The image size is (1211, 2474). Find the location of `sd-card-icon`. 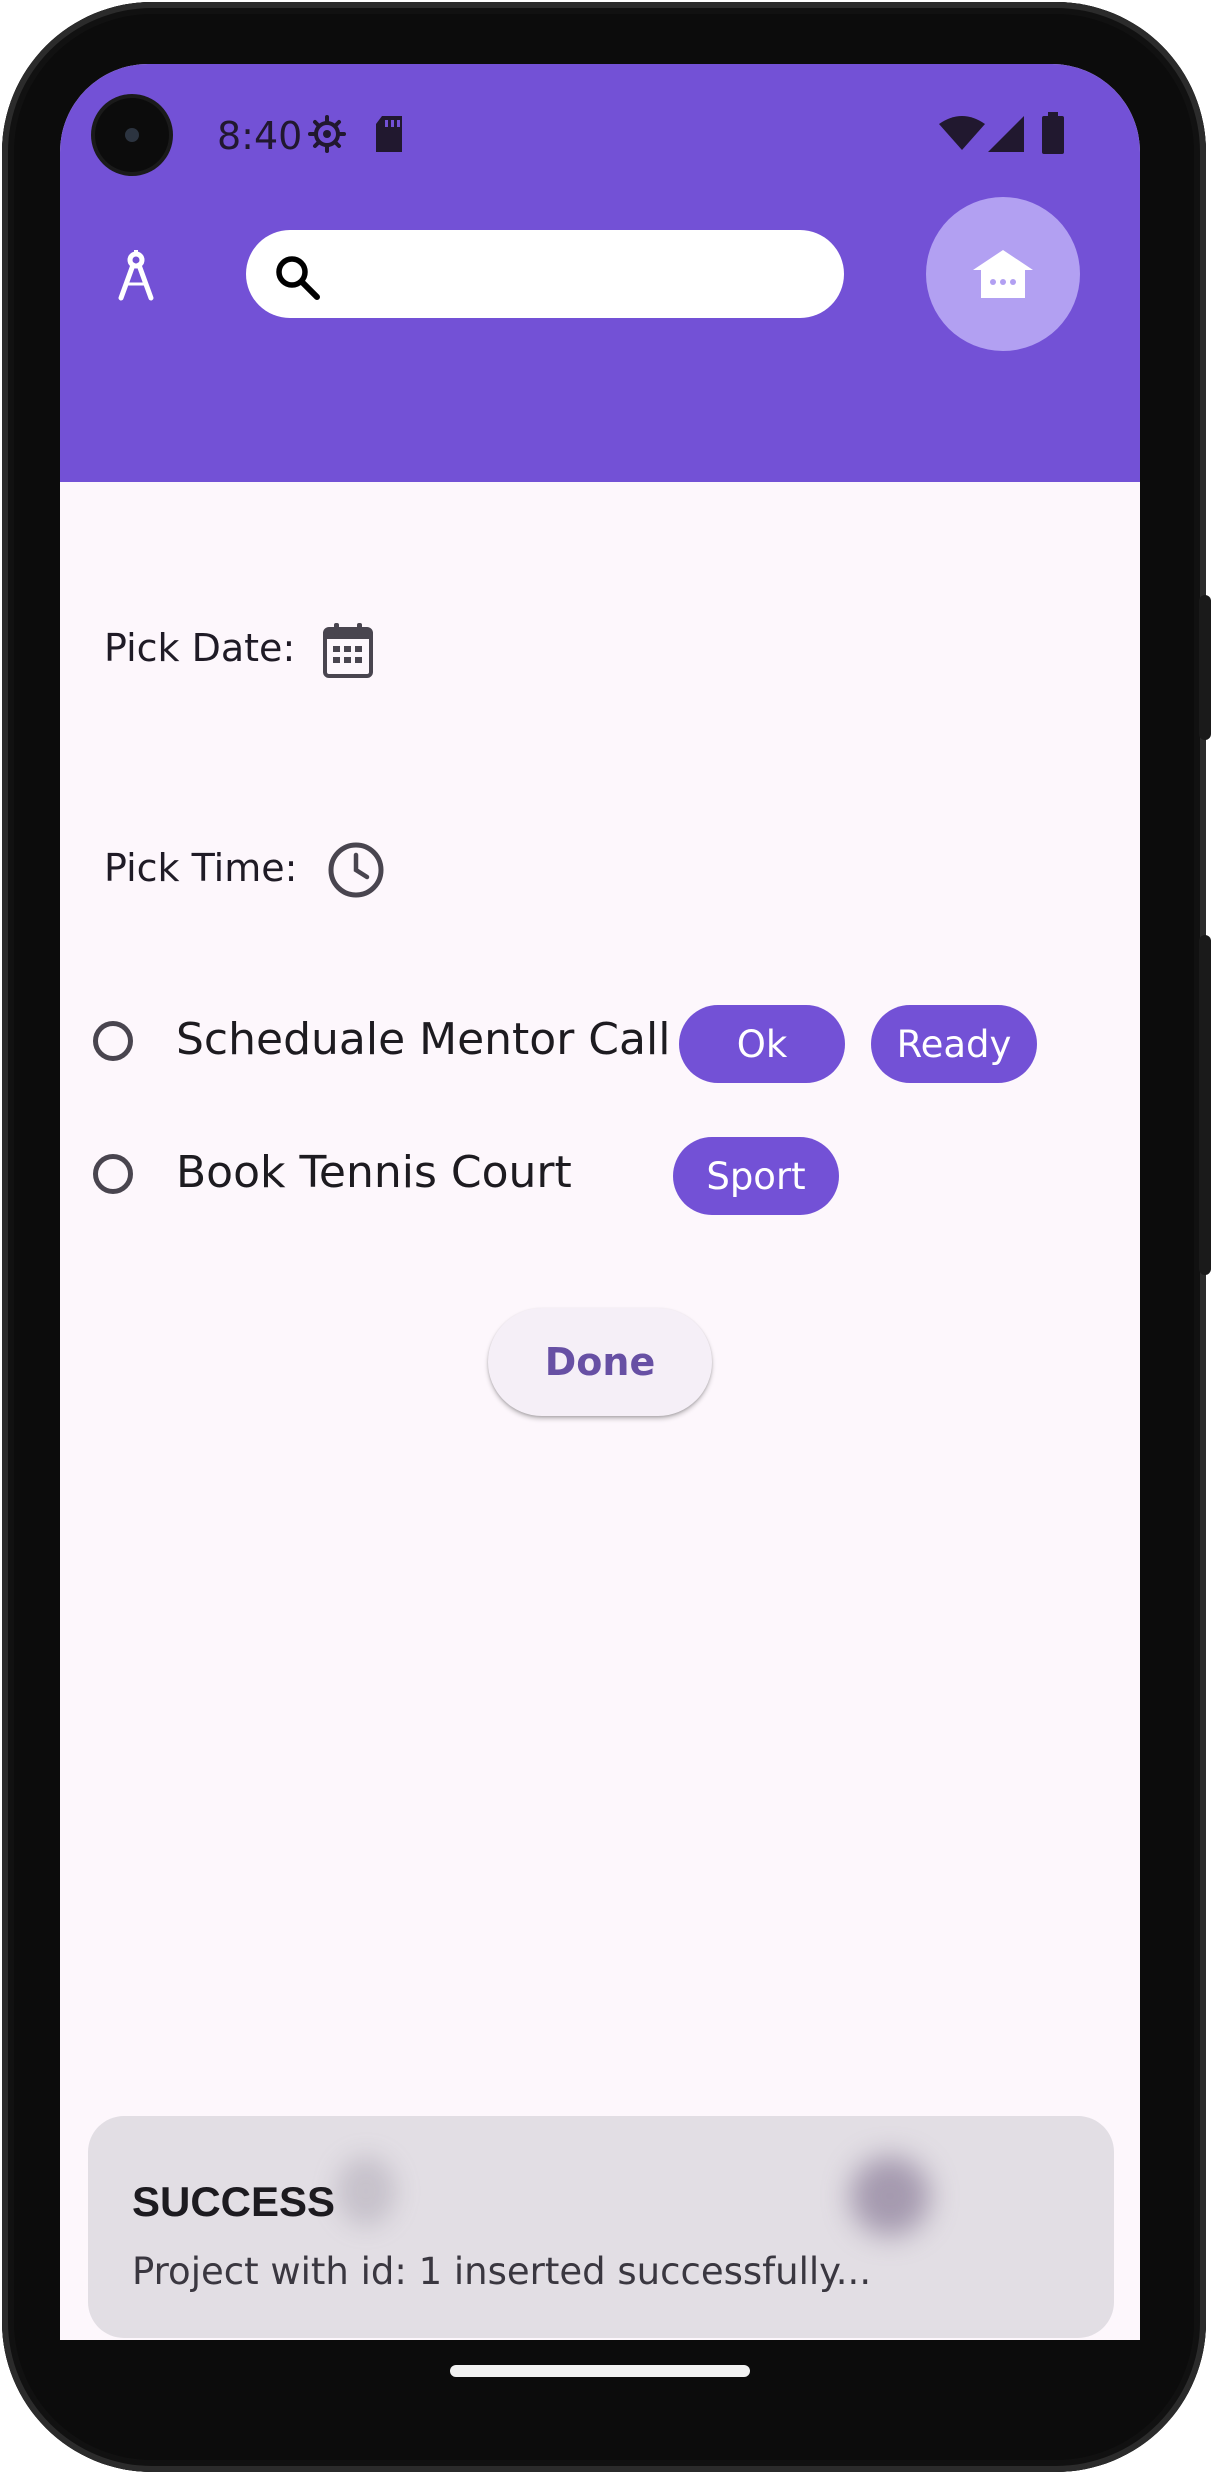

sd-card-icon is located at coordinates (389, 134).